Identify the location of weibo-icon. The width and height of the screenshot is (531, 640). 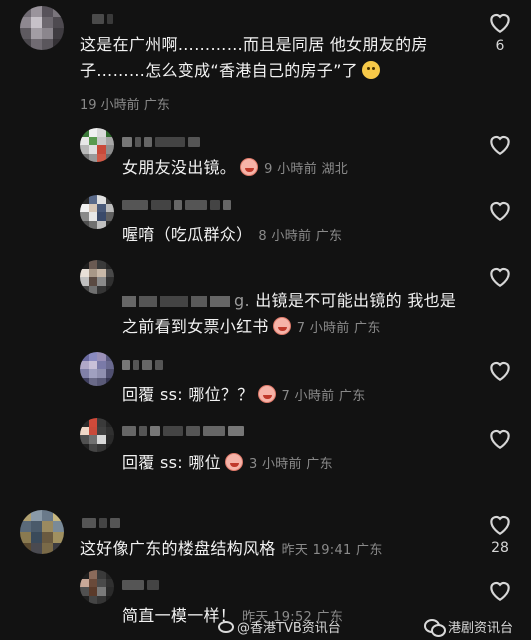
(226, 627).